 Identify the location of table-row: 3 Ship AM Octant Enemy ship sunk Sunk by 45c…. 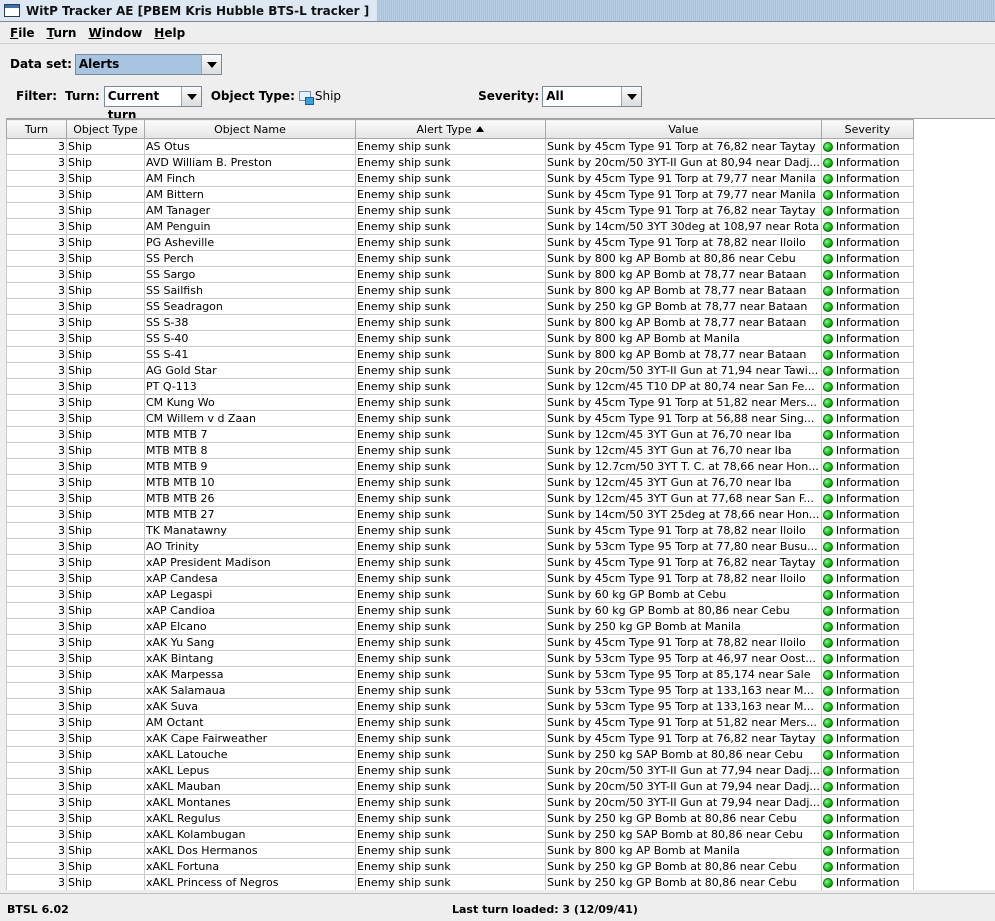
(460, 722).